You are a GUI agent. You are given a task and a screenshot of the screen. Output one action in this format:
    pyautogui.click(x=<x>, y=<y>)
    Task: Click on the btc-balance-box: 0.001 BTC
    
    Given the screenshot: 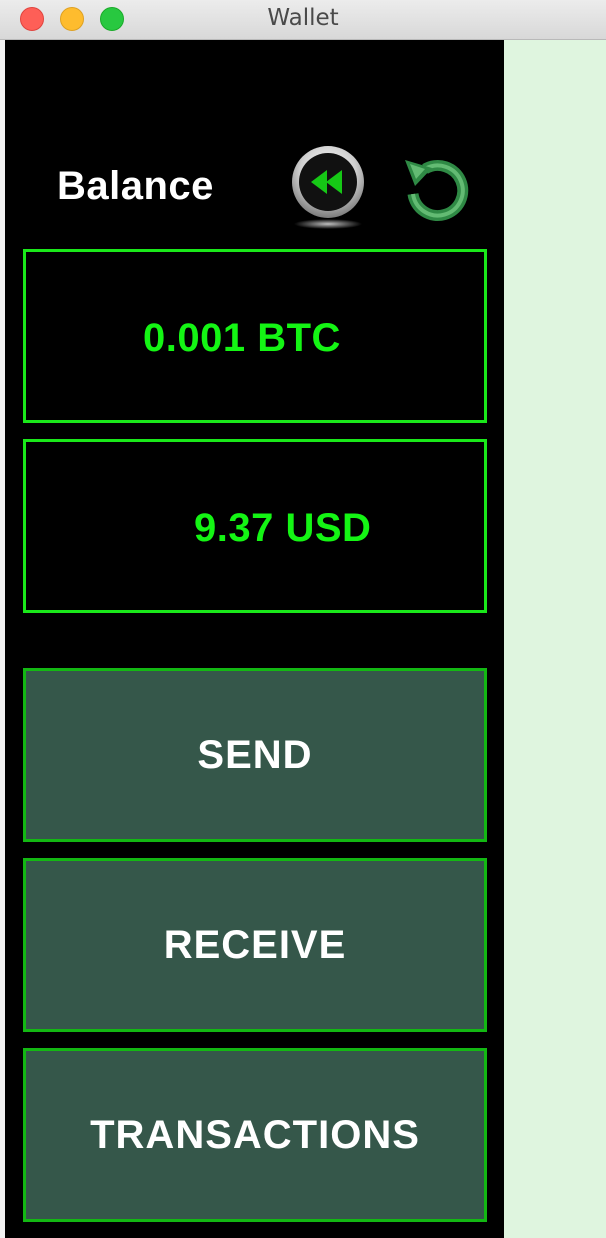 What is the action you would take?
    pyautogui.click(x=255, y=336)
    